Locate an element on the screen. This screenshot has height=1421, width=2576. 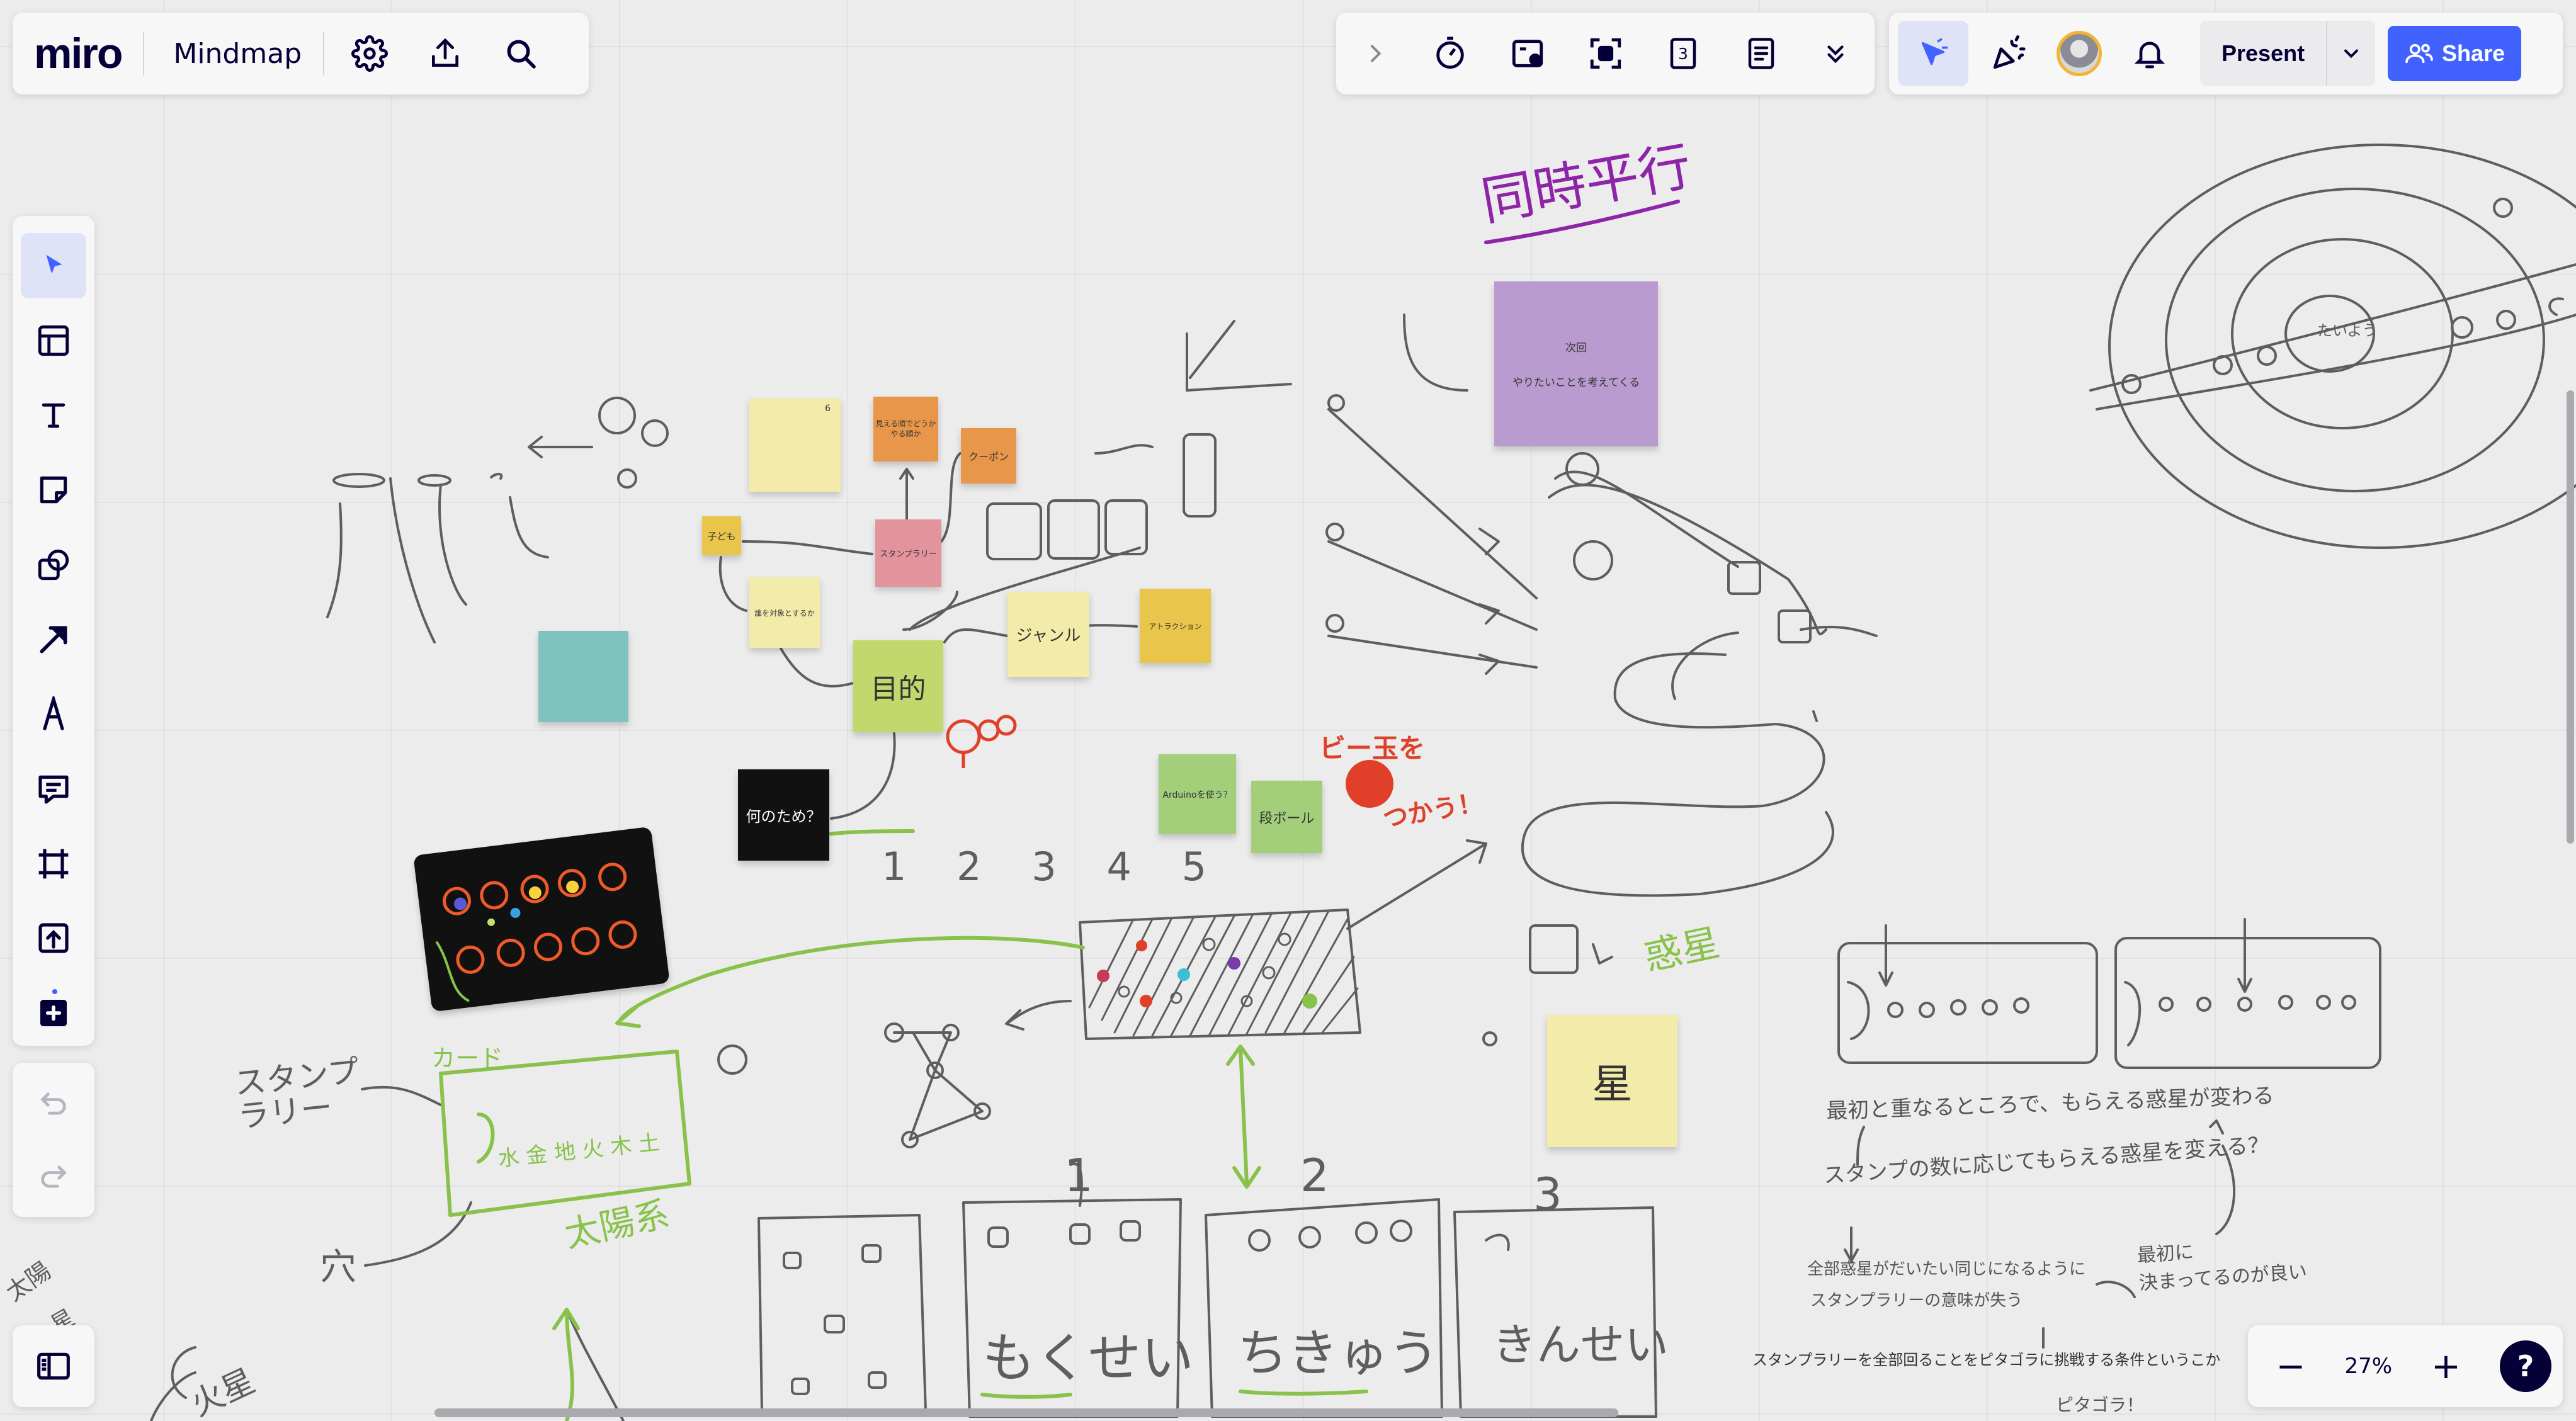
note-text-line2: やりたいことを考えてくる is located at coordinates (1576, 383).